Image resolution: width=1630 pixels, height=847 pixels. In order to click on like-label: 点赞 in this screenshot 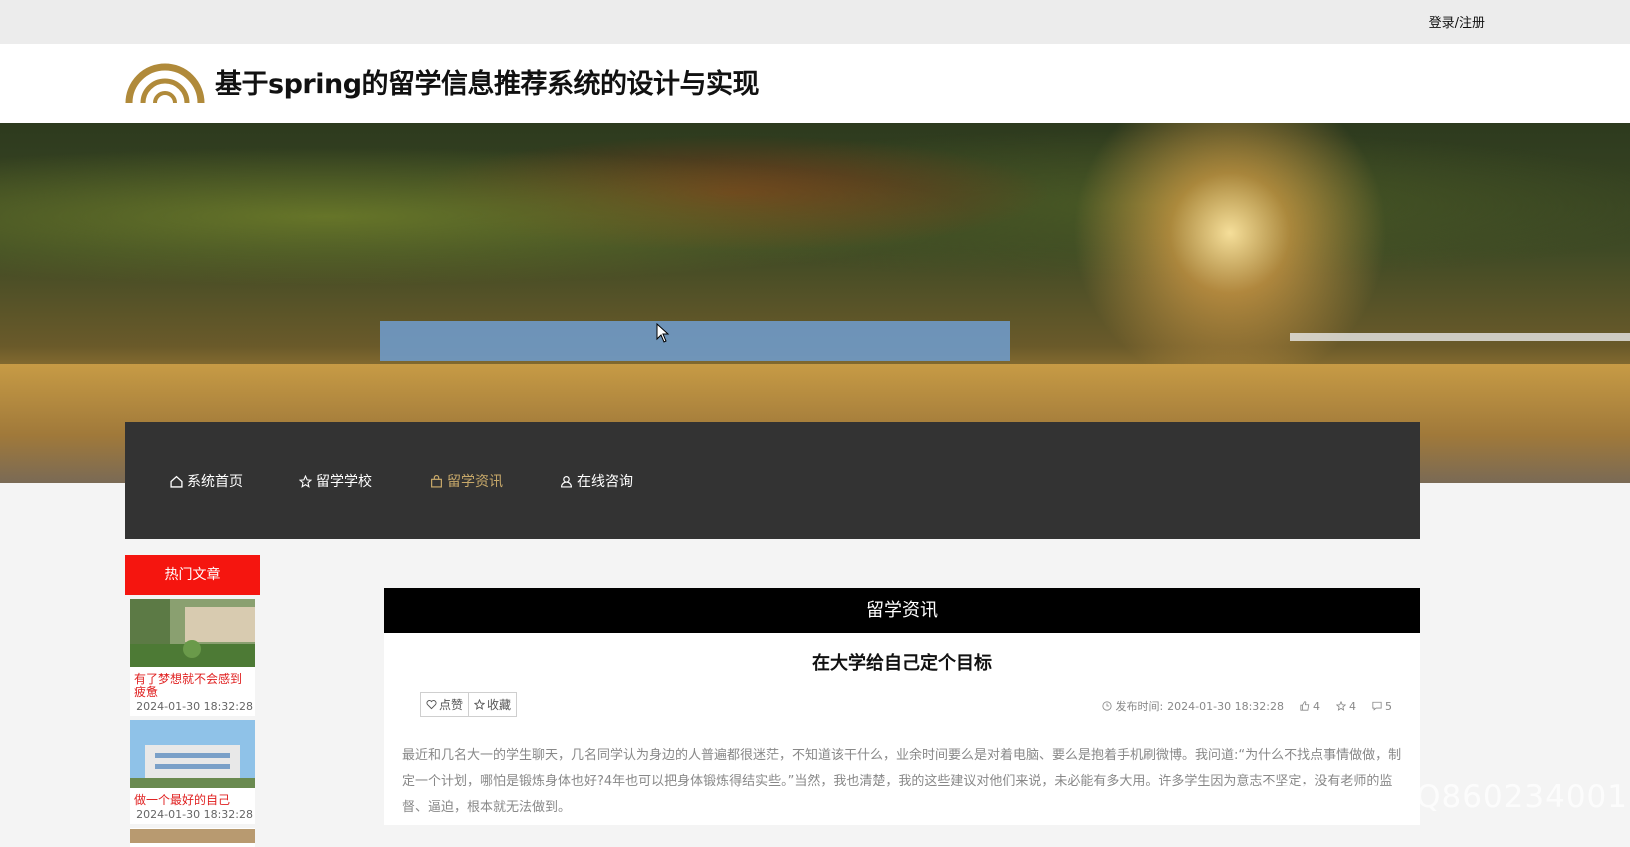, I will do `click(451, 705)`.